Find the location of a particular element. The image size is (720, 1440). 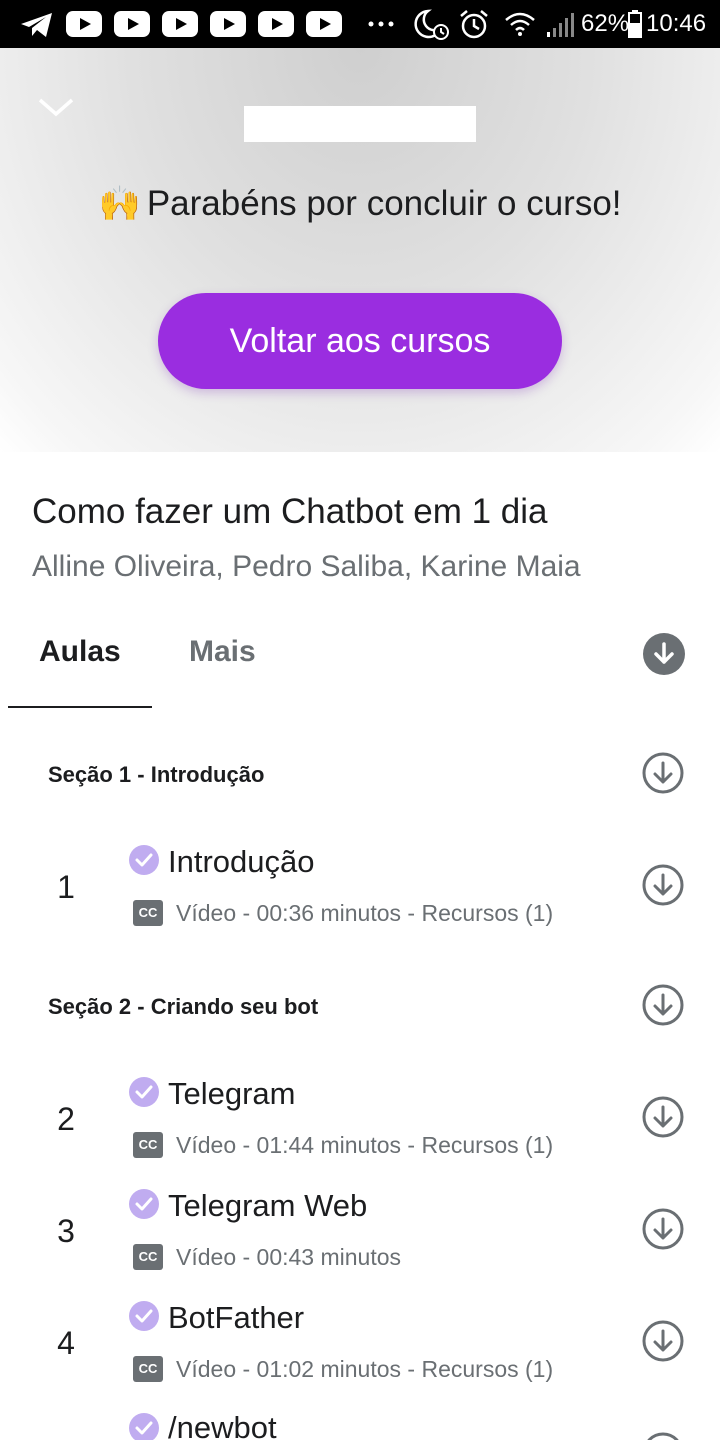

lesson-meta: Vídeo - 00:36 minutos - Recursos (1) is located at coordinates (365, 913).